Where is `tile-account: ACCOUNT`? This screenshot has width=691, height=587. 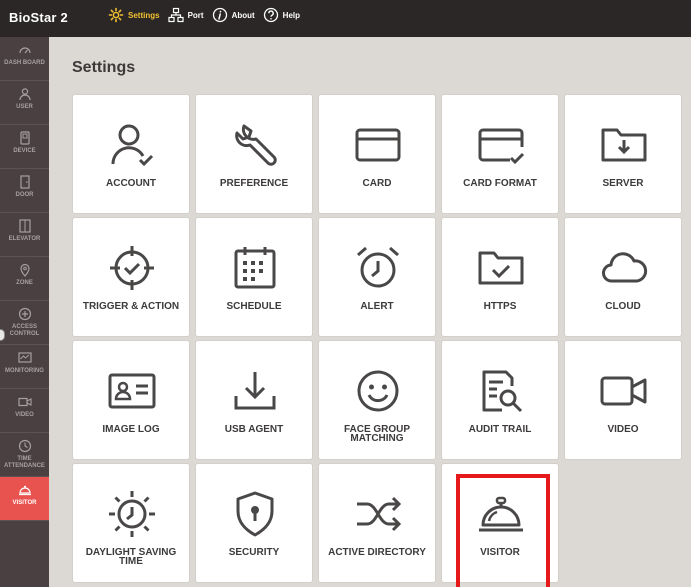 tile-account: ACCOUNT is located at coordinates (131, 154).